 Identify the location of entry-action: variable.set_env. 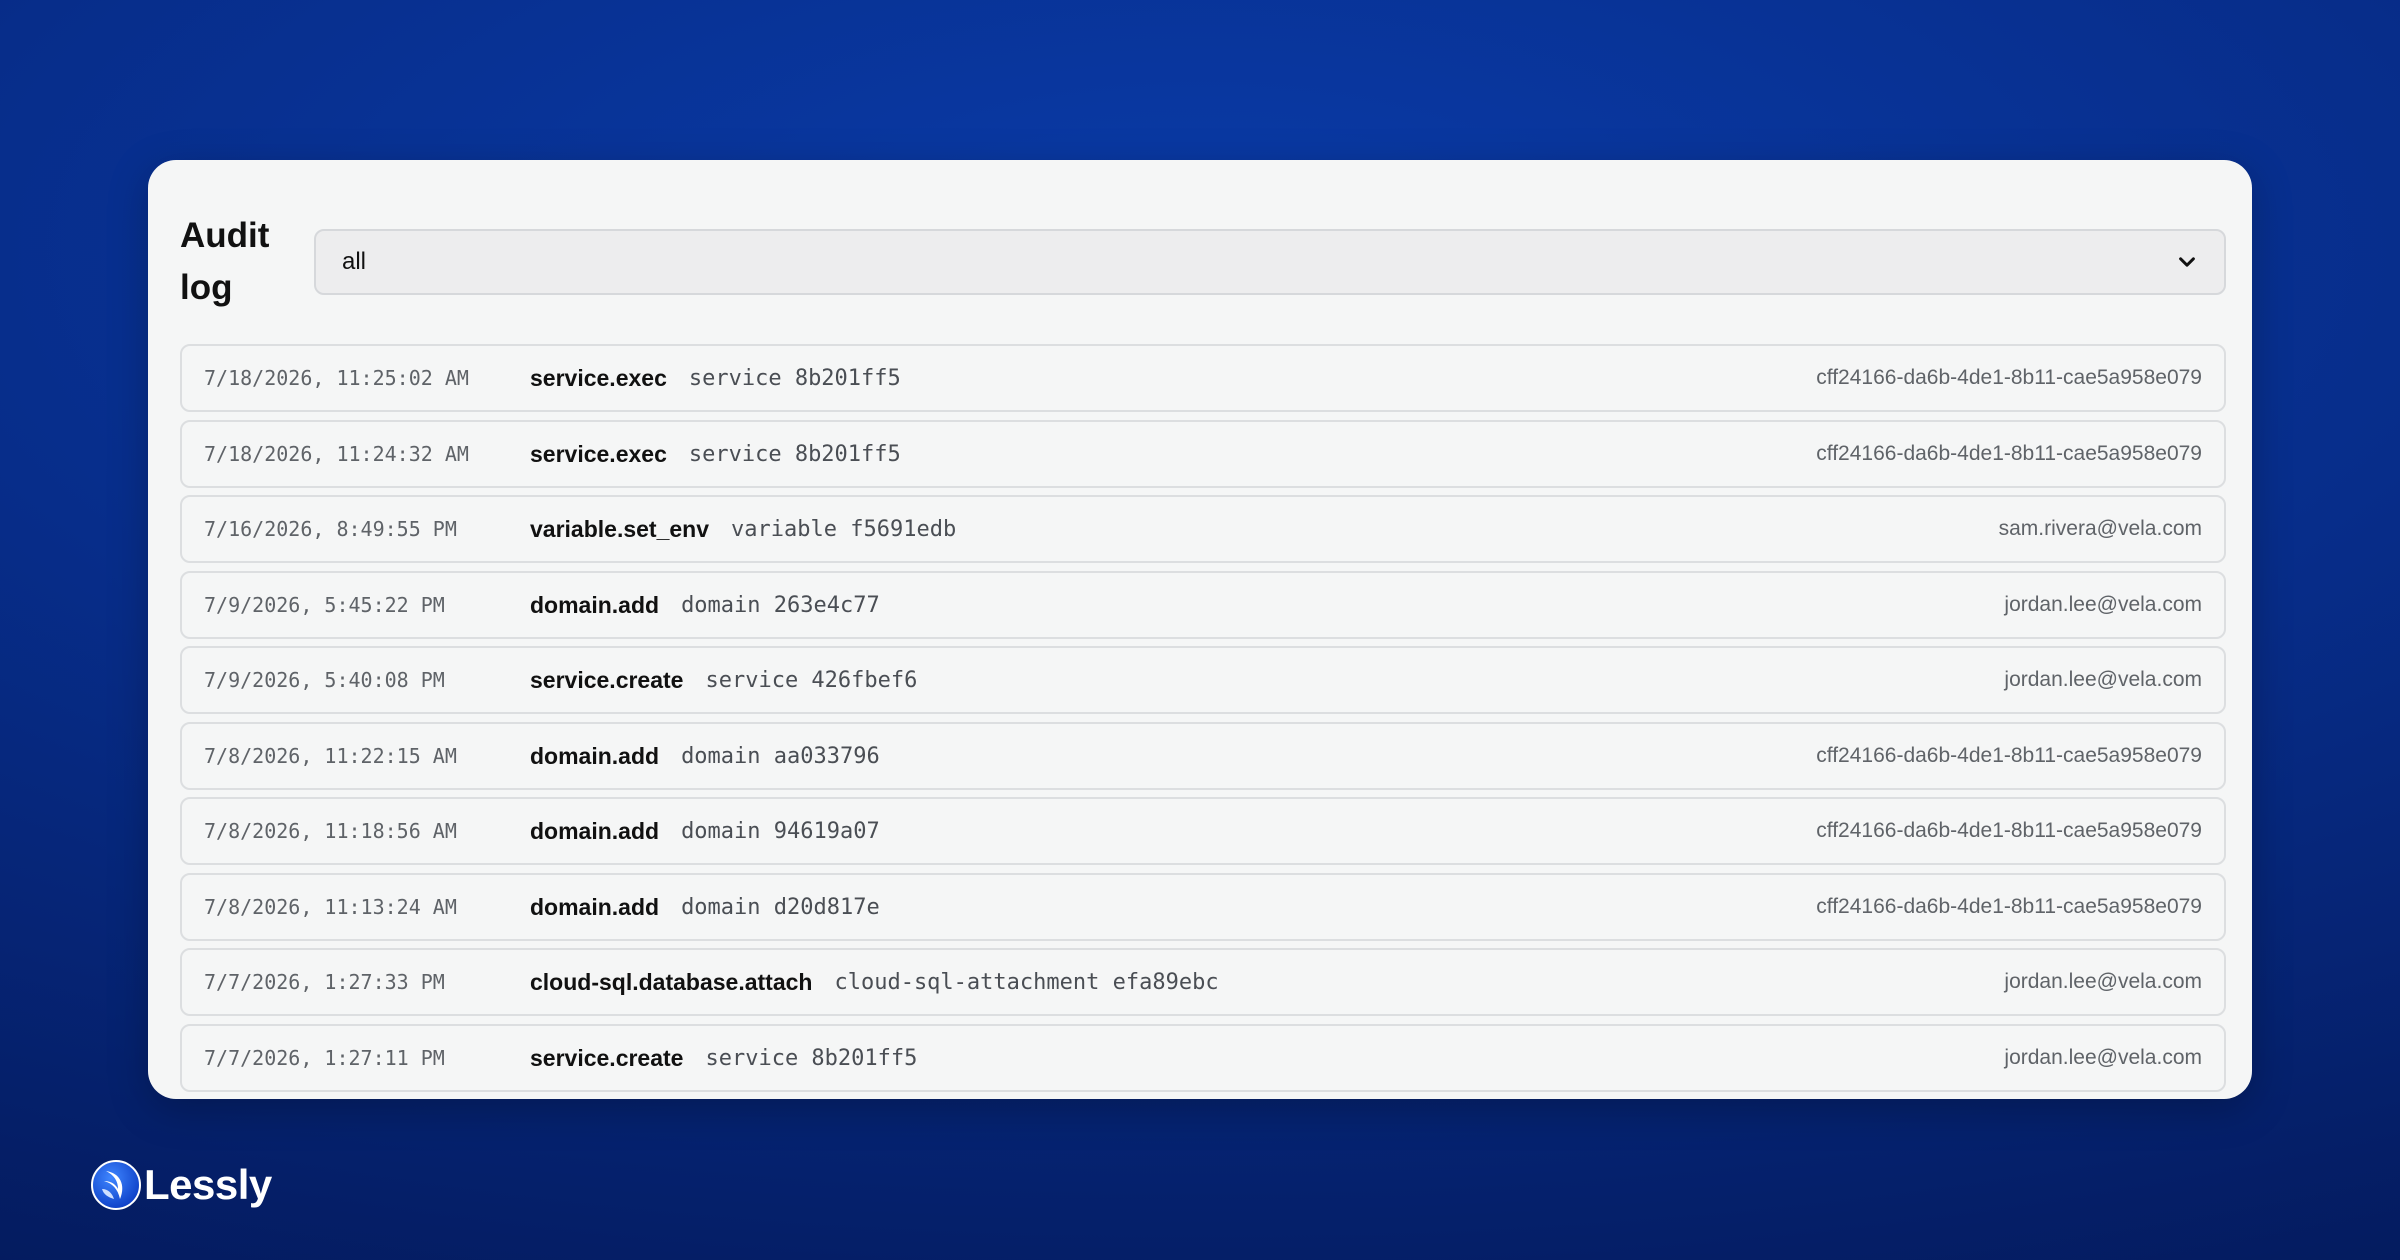
(620, 528).